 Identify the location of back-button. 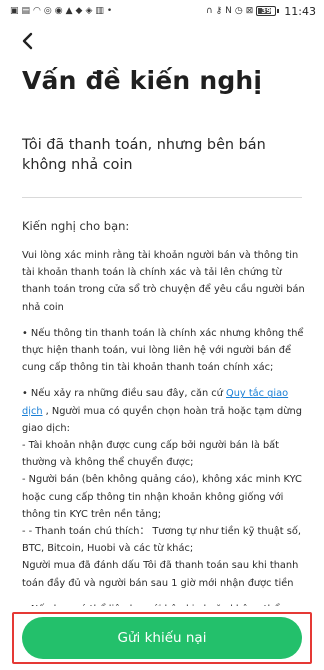
(29, 41).